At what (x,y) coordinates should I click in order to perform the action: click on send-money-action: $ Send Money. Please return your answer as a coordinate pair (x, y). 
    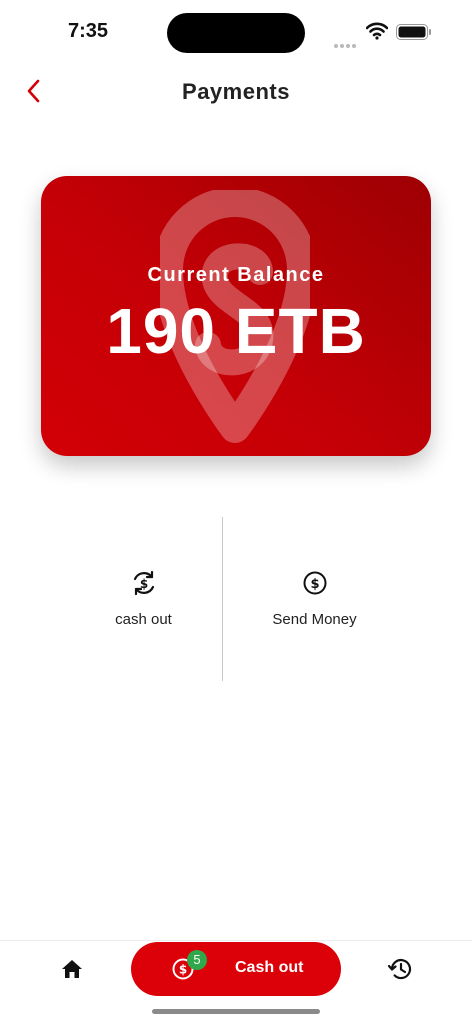
    Looking at the image, I should click on (314, 599).